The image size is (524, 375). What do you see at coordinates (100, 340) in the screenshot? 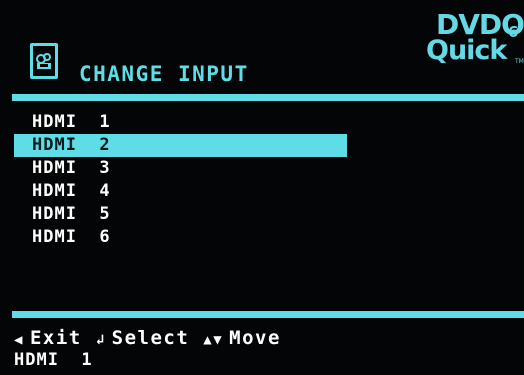
I see `enter-return-icon: ↲` at bounding box center [100, 340].